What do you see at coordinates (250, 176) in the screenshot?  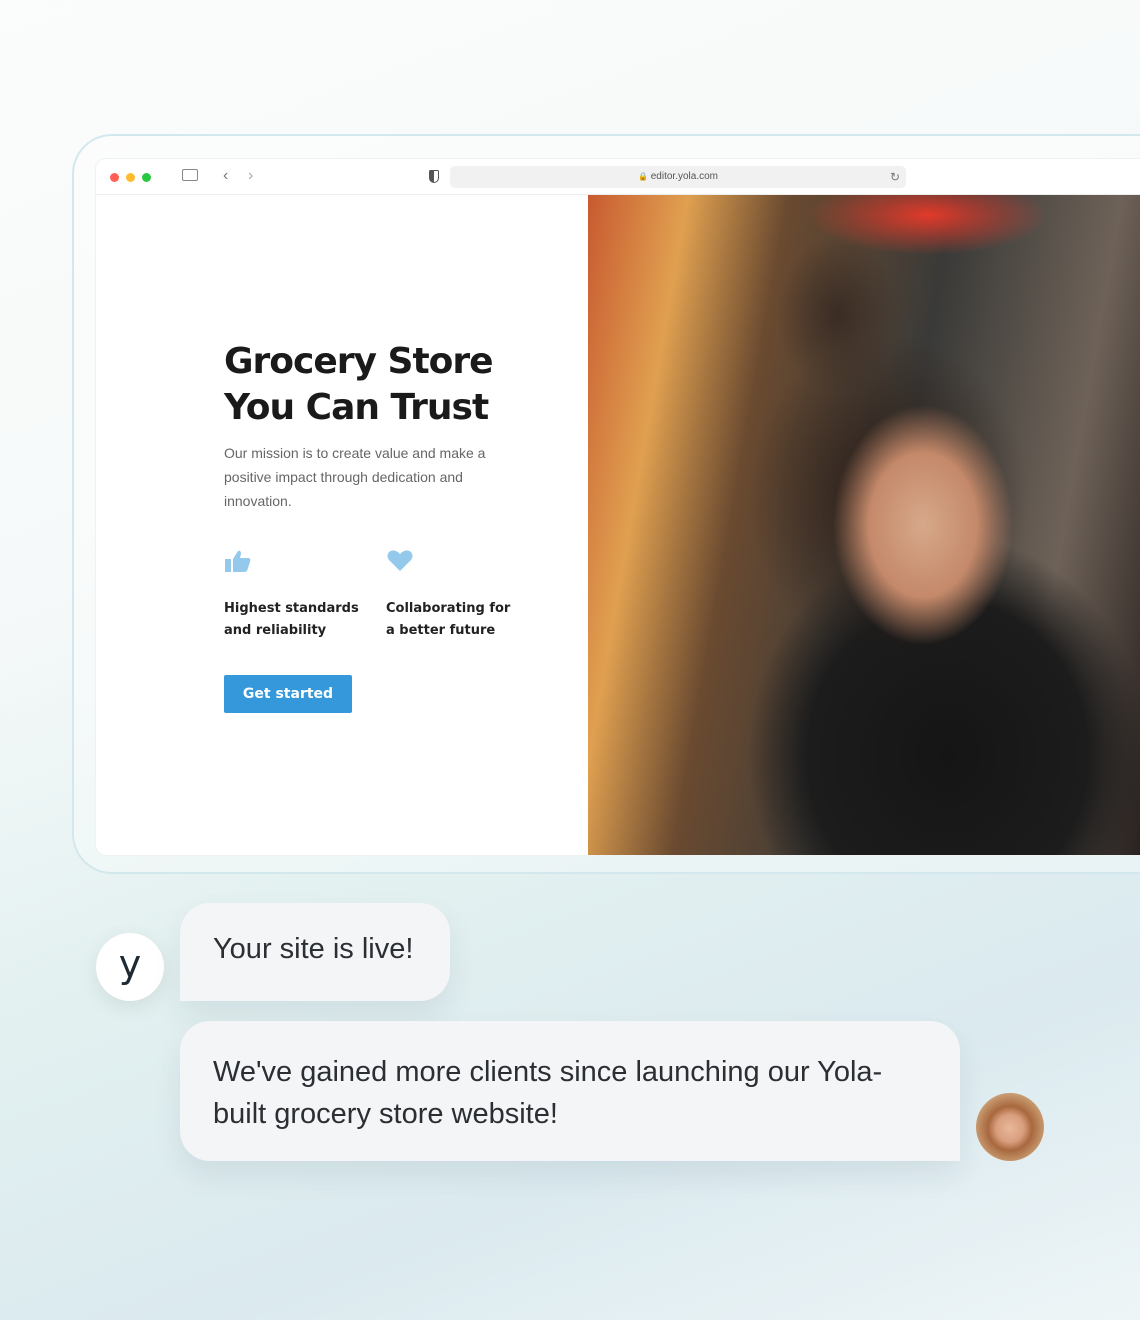 I see `forward-icon: ›` at bounding box center [250, 176].